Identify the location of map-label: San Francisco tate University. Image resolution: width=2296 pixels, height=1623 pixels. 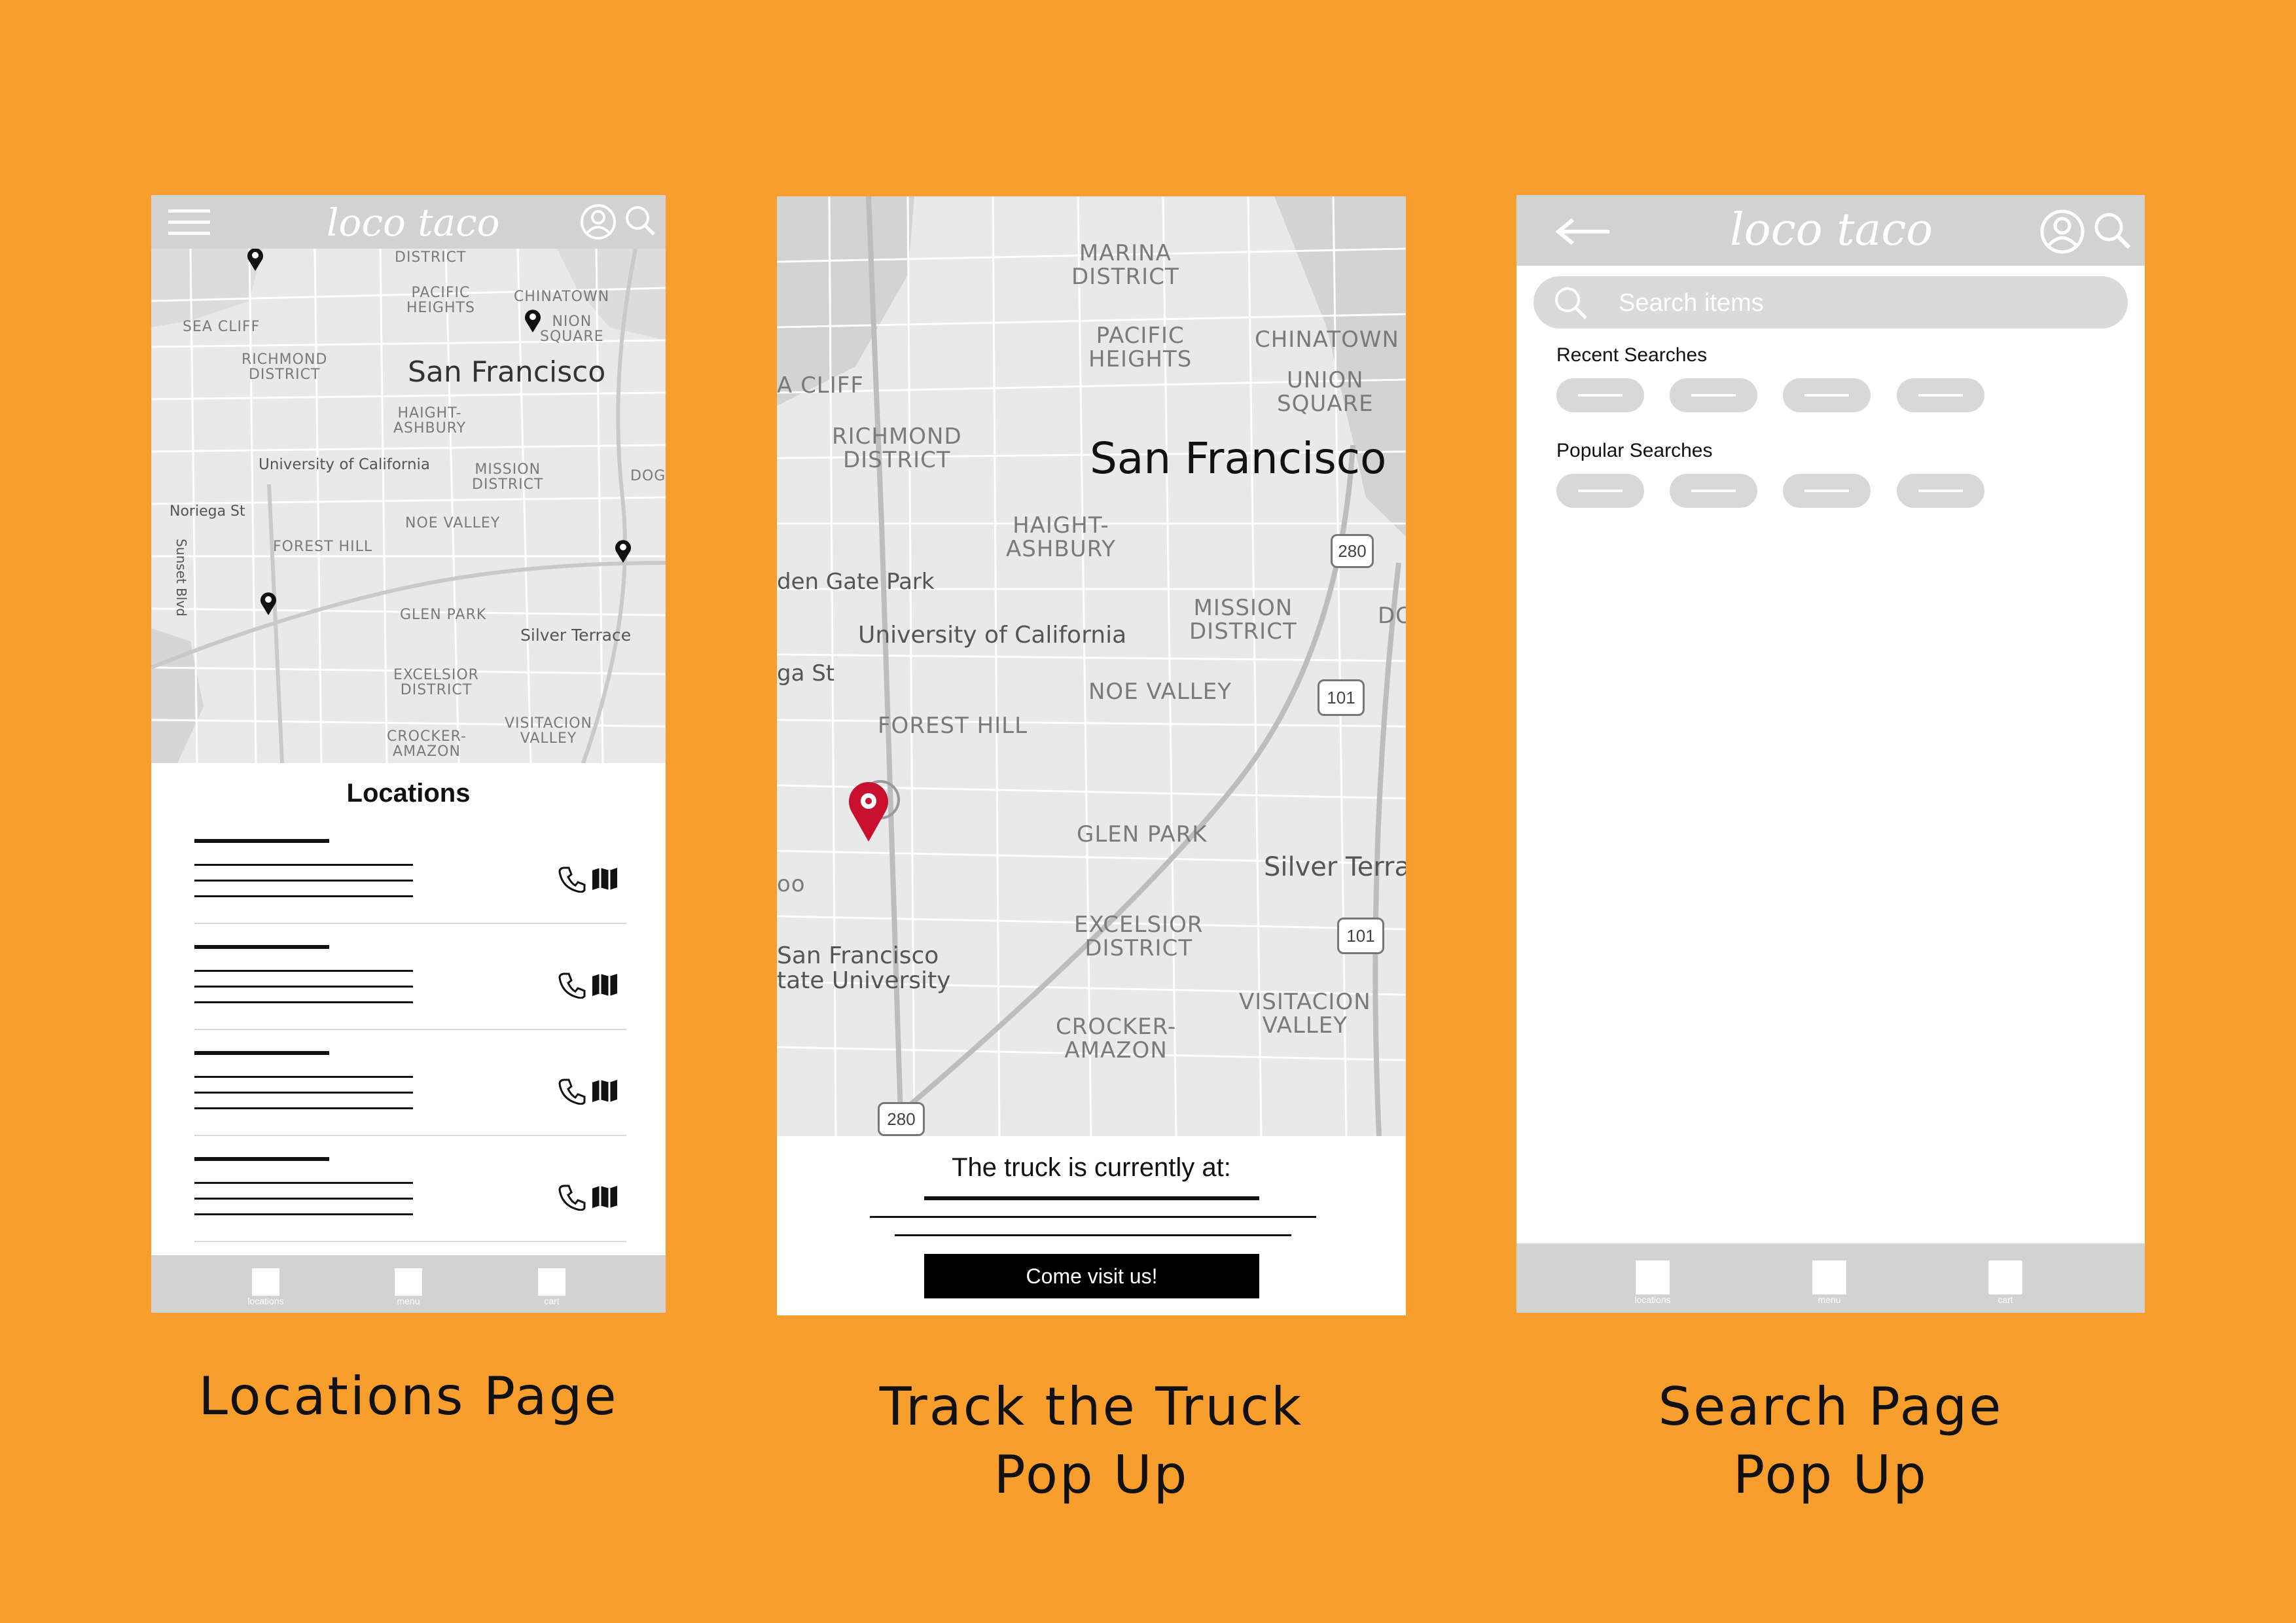
(864, 968).